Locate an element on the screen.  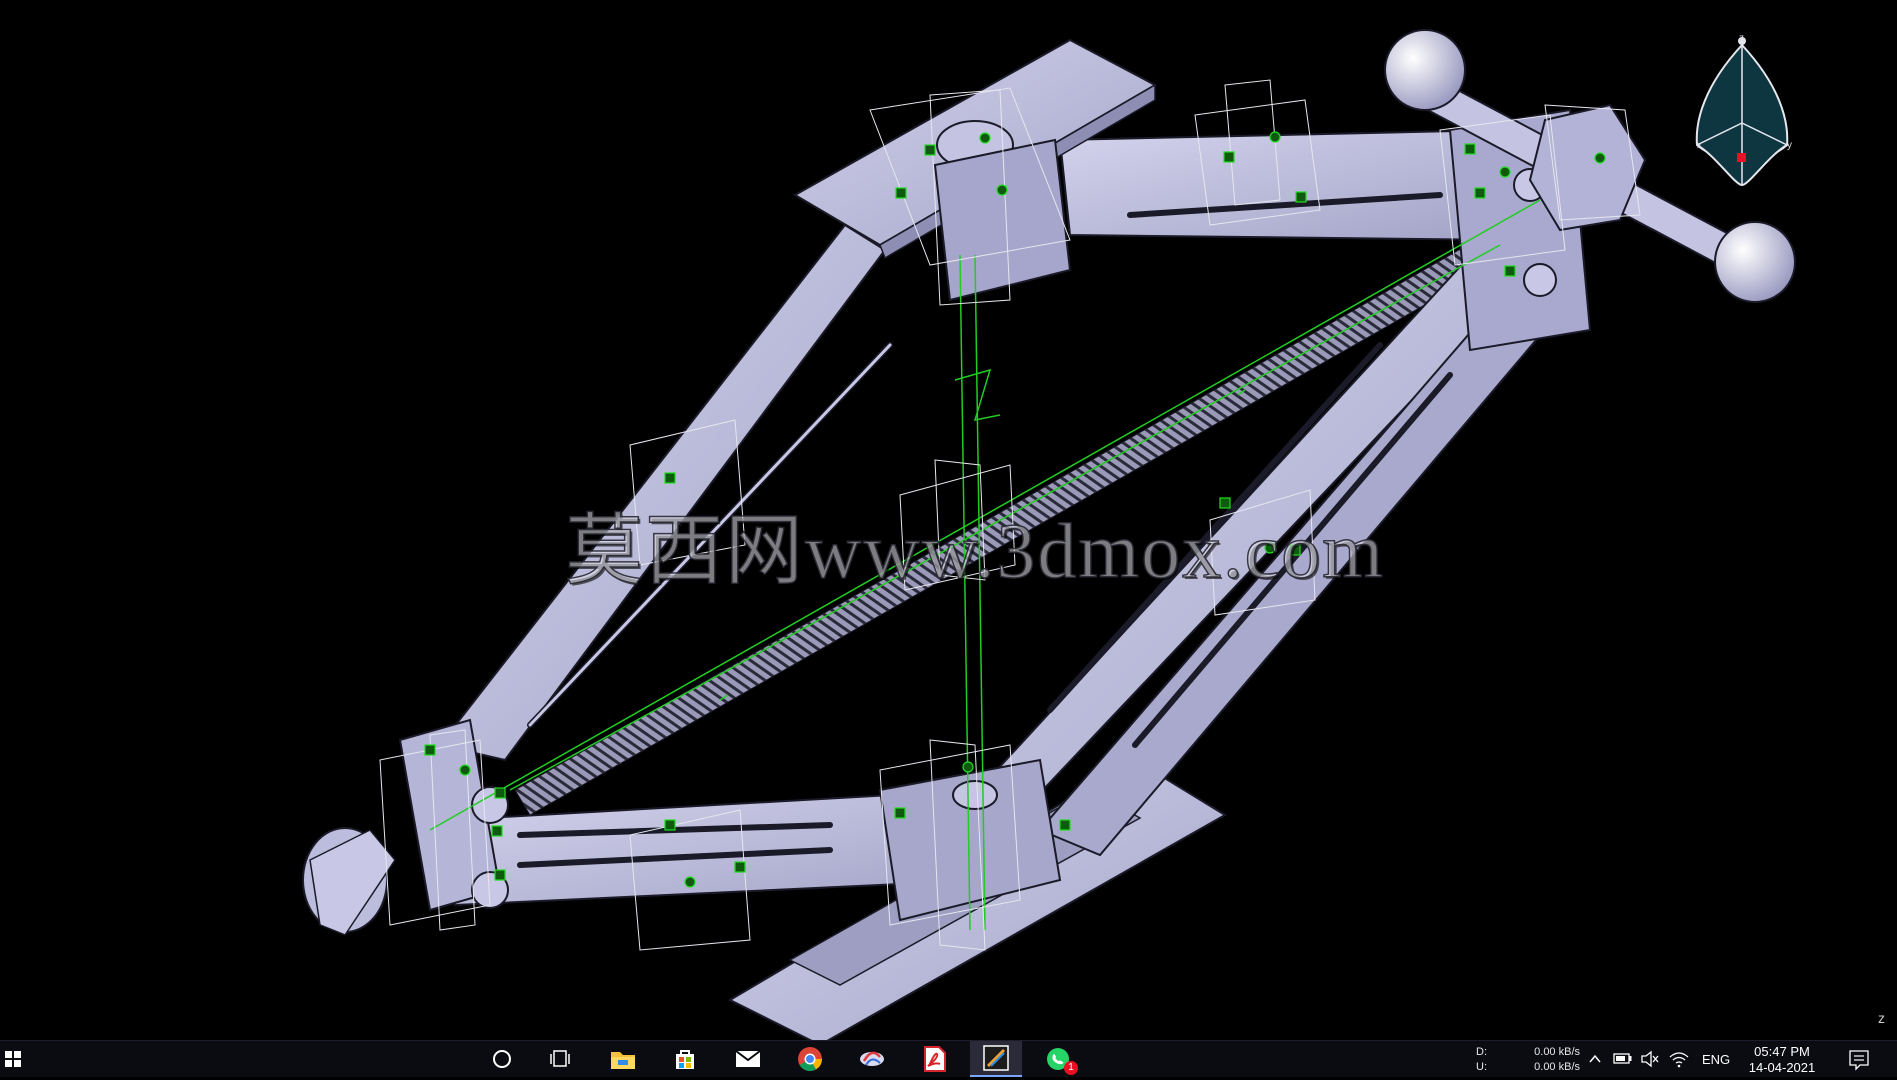
screen-recorder-icon is located at coordinates (996, 1058).